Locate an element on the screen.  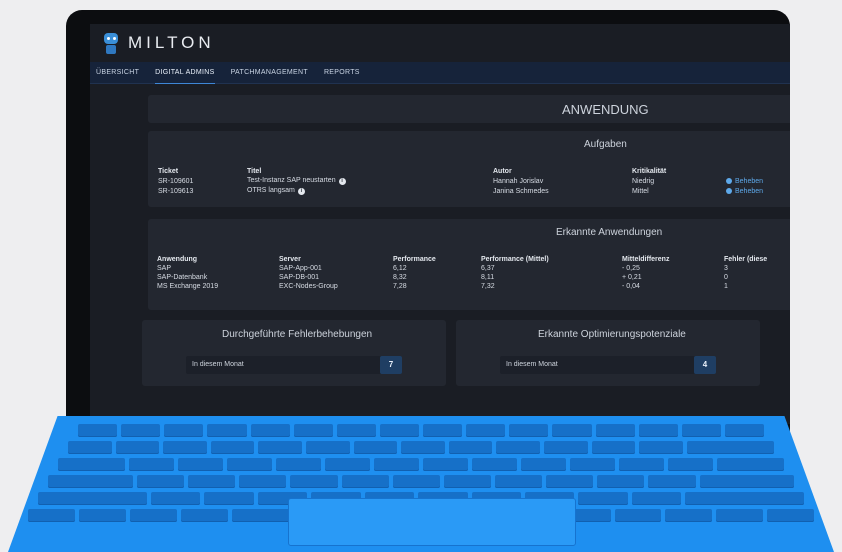
optimizations-stat: In diesem Monat 4 is located at coordinates (608, 365).